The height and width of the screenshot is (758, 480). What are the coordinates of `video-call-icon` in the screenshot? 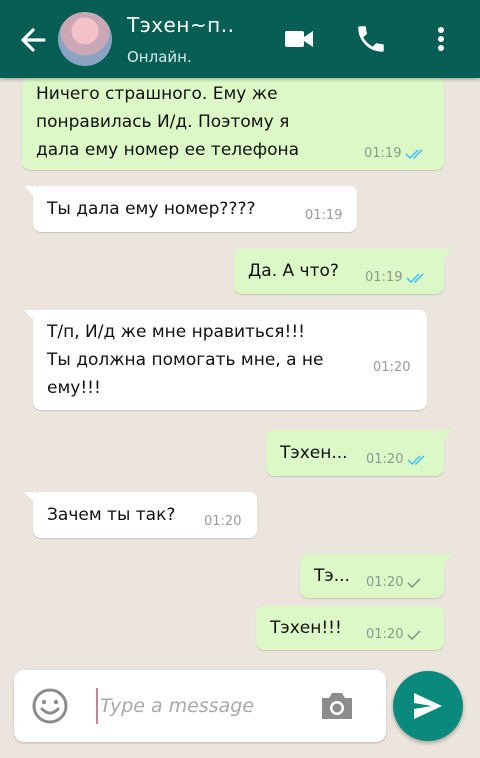 It's located at (299, 39).